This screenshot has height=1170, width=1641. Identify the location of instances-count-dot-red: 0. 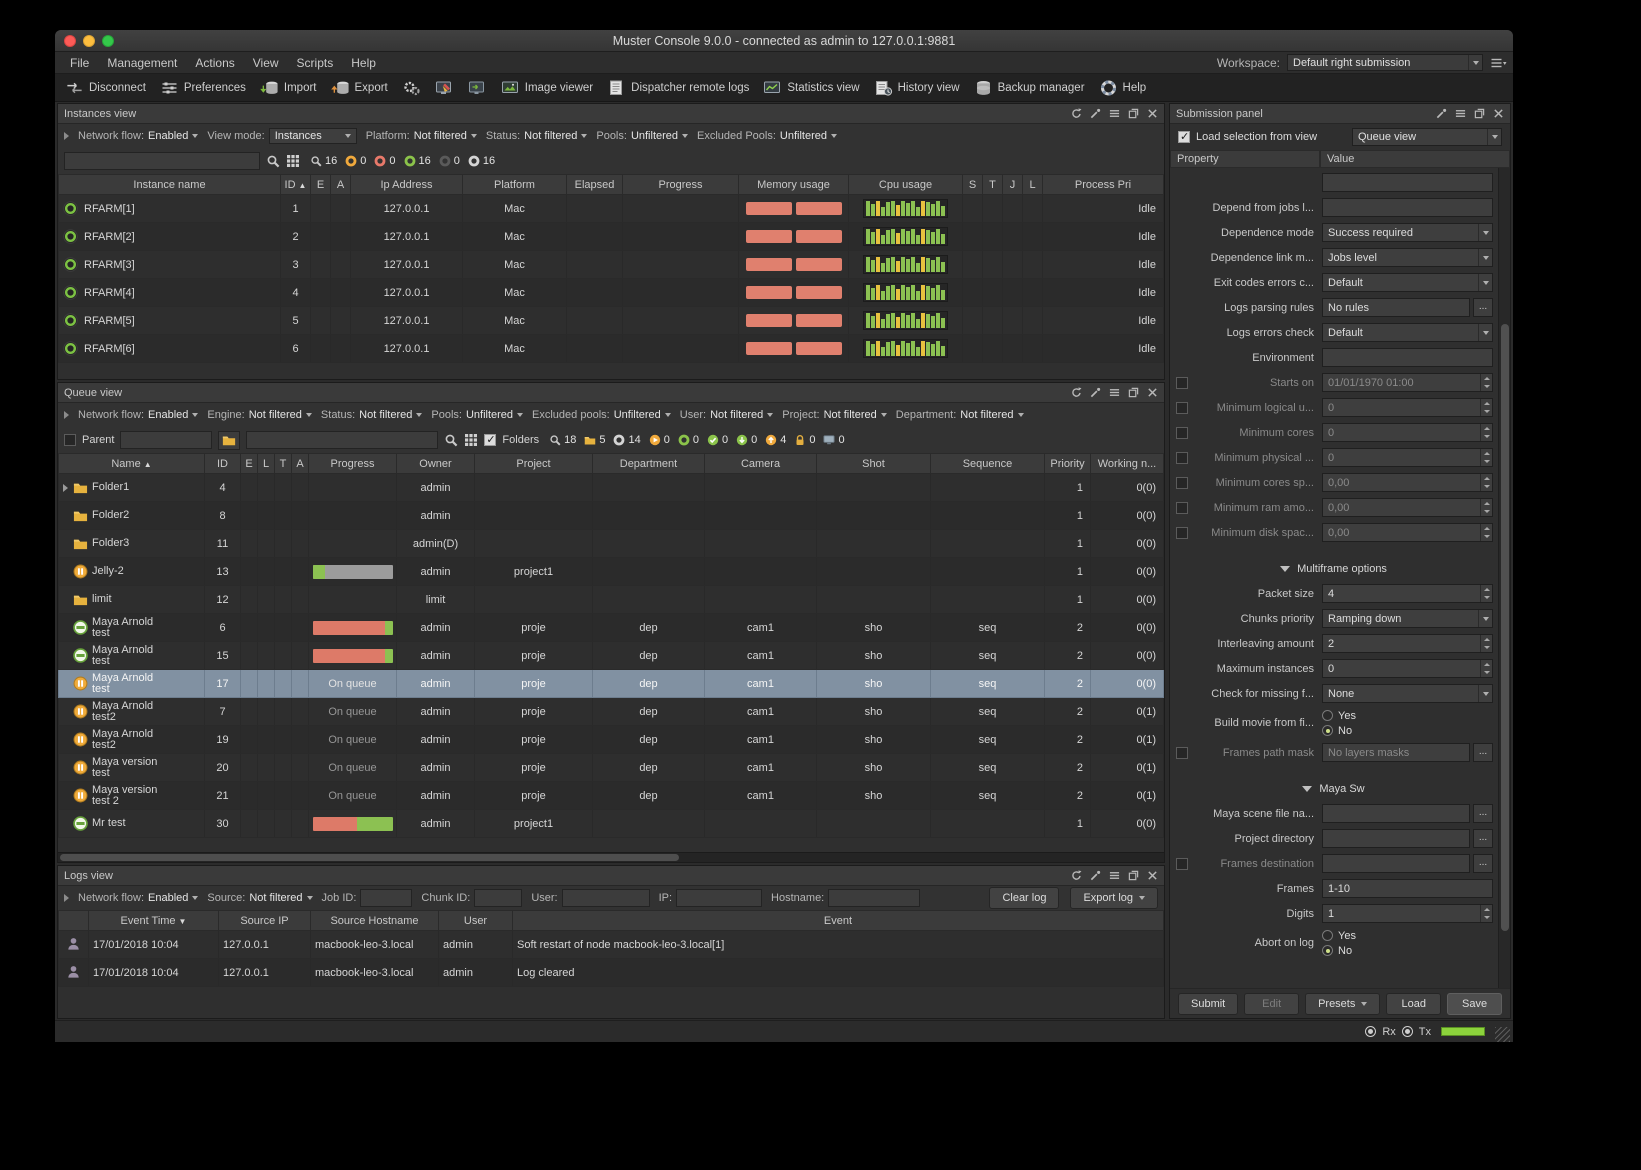
(385, 161).